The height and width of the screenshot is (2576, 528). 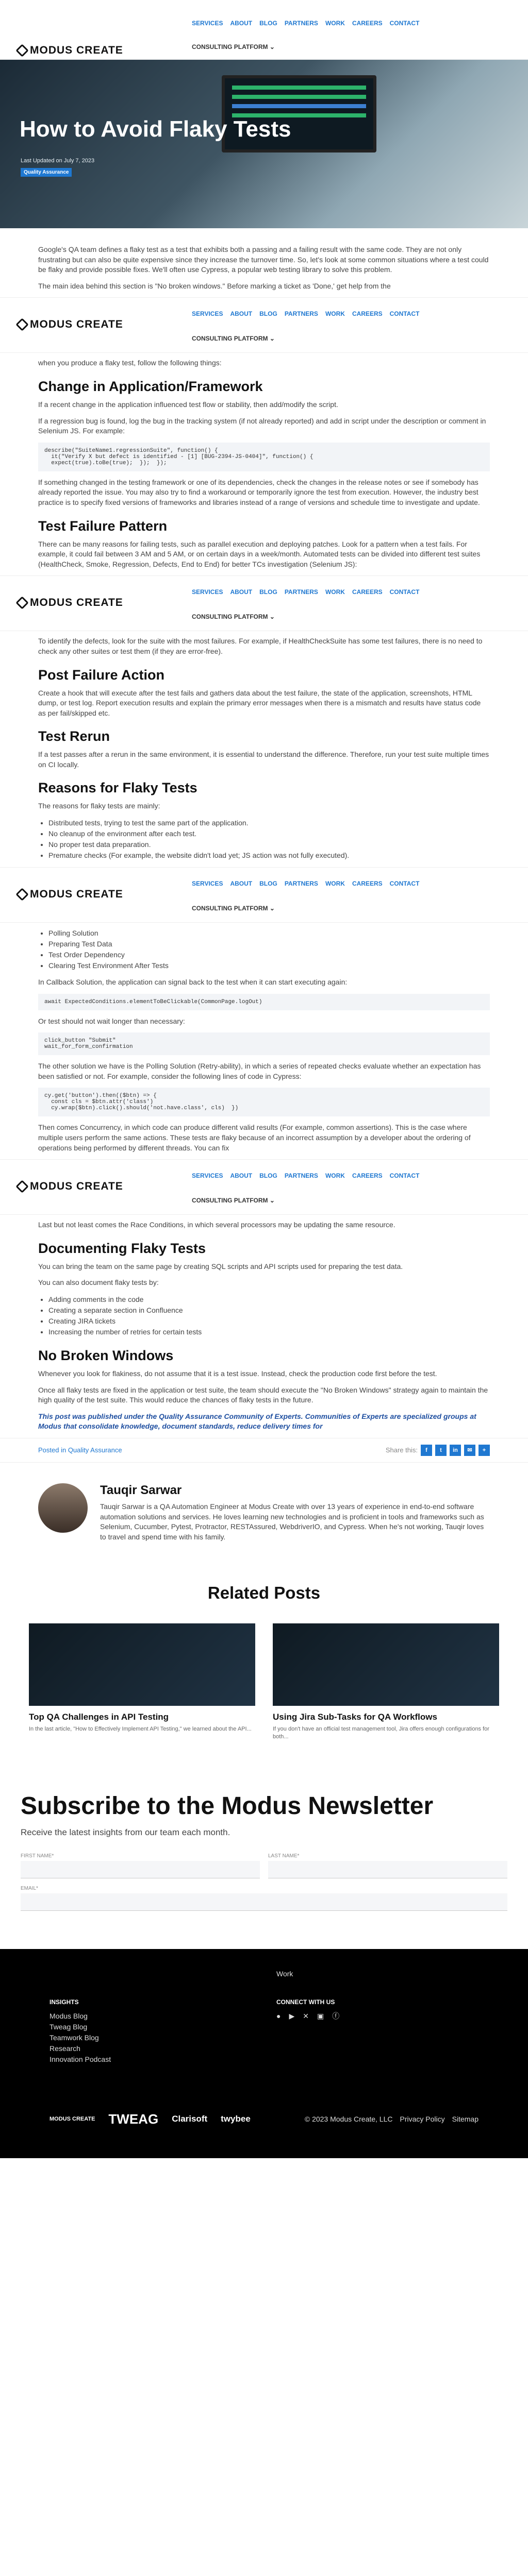 What do you see at coordinates (46, 172) in the screenshot?
I see `category-tag: Quality Assurance` at bounding box center [46, 172].